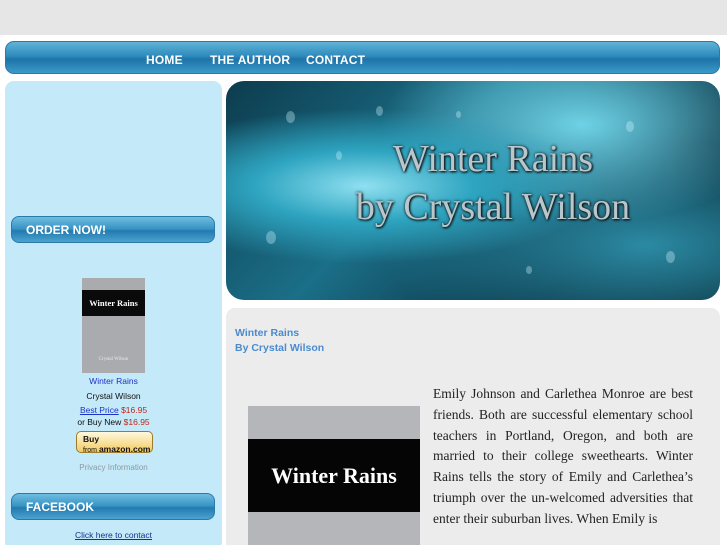 The image size is (727, 545). I want to click on best-price-link: Best Price, so click(99, 410).